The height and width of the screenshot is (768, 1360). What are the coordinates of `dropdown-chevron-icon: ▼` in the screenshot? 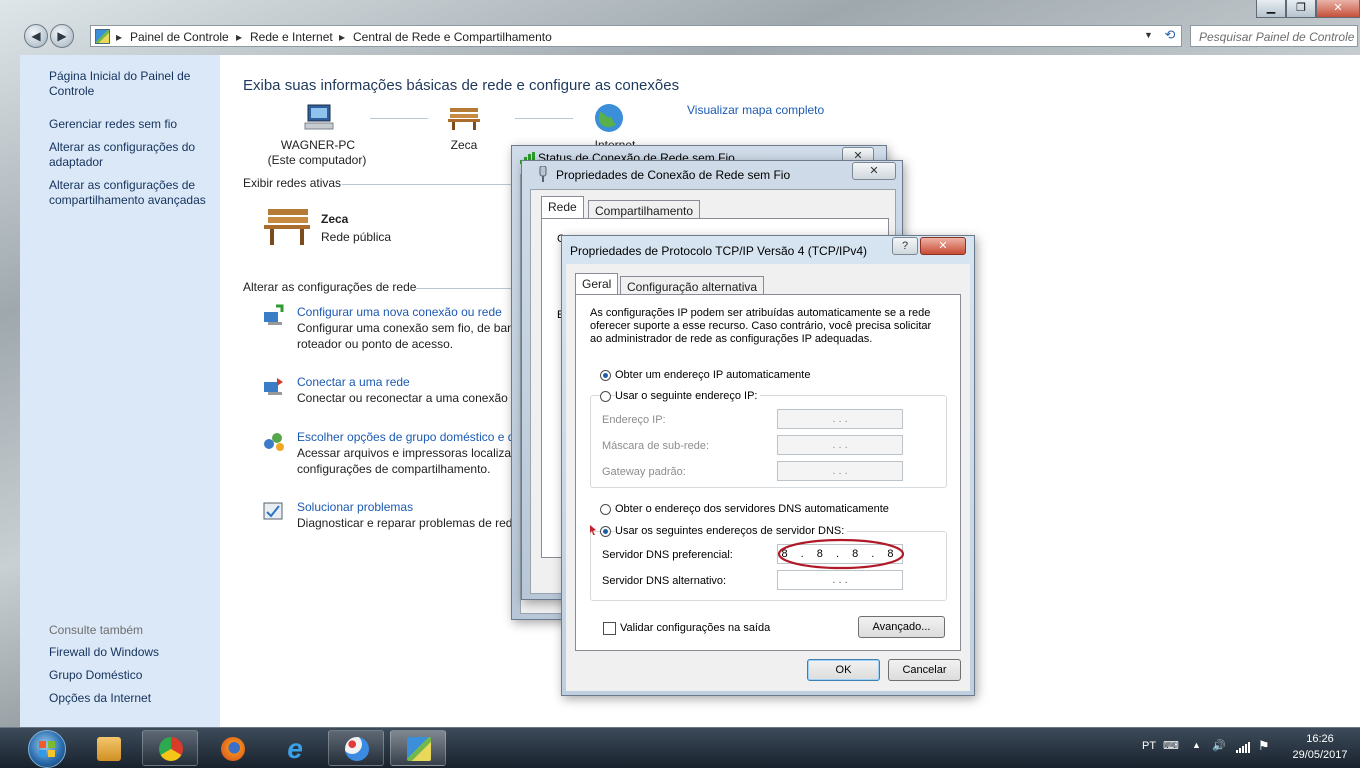 It's located at (1148, 35).